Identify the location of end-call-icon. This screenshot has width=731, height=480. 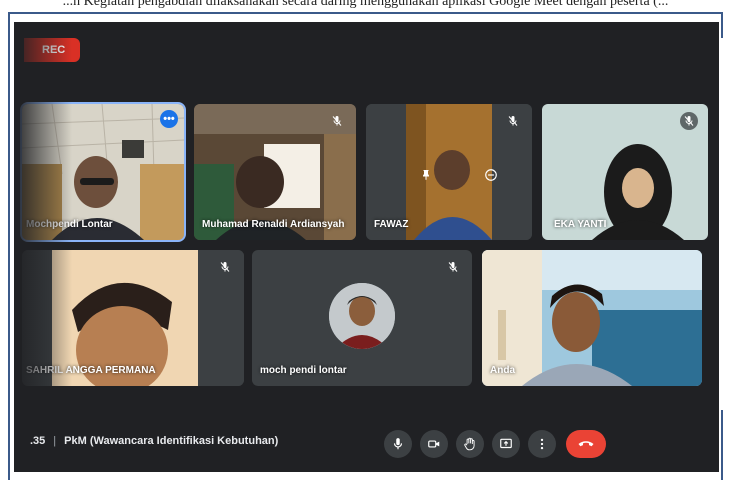
(586, 444).